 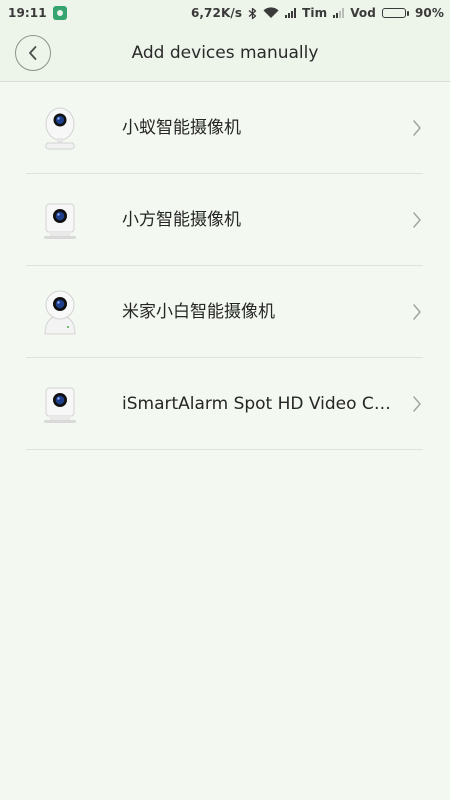 What do you see at coordinates (271, 13) in the screenshot?
I see `wifi-icon` at bounding box center [271, 13].